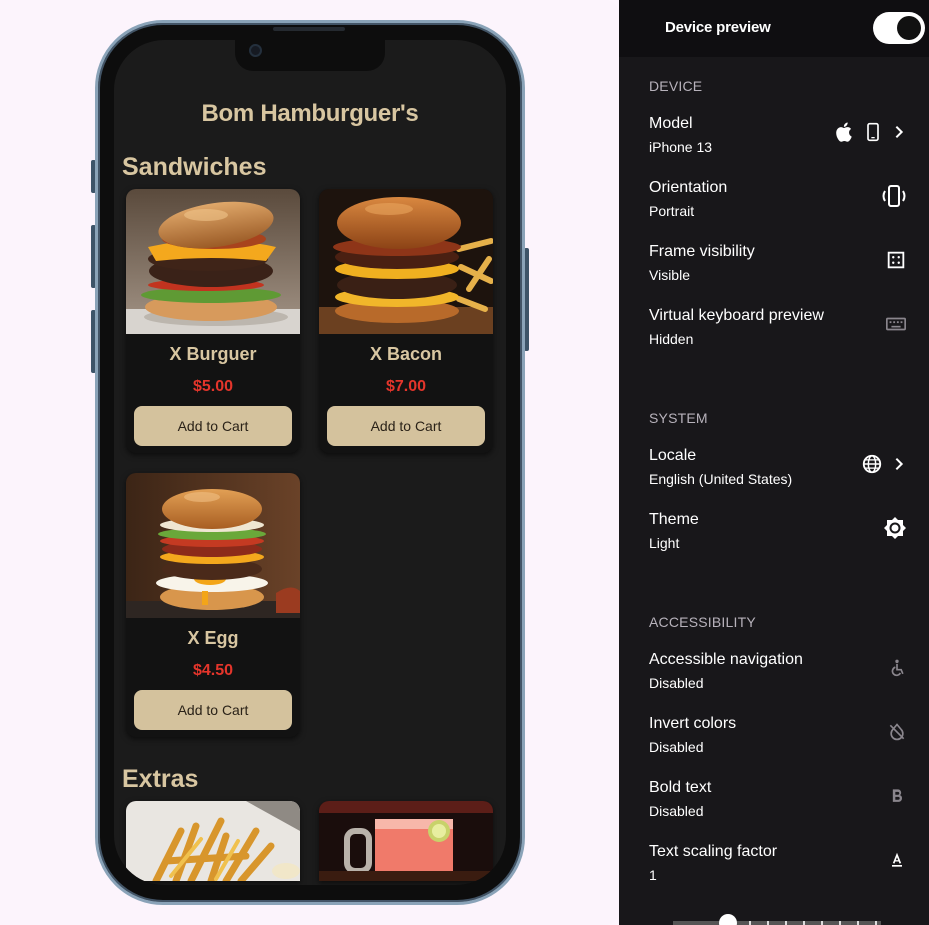  What do you see at coordinates (872, 464) in the screenshot?
I see `globe-icon` at bounding box center [872, 464].